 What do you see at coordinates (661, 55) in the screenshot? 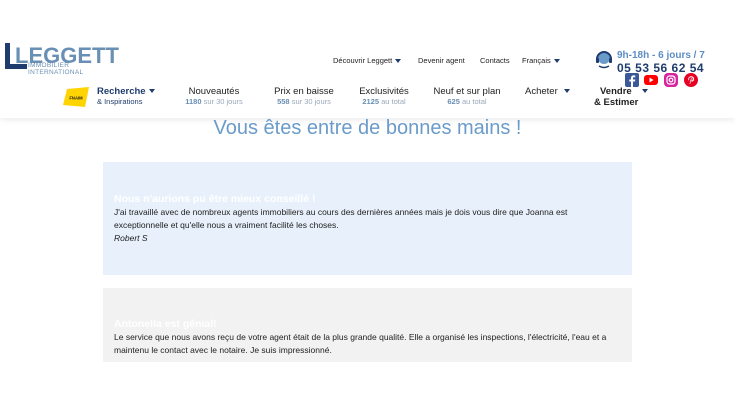
I see `opening-hours: 9h-18h - 6 jours / 7` at bounding box center [661, 55].